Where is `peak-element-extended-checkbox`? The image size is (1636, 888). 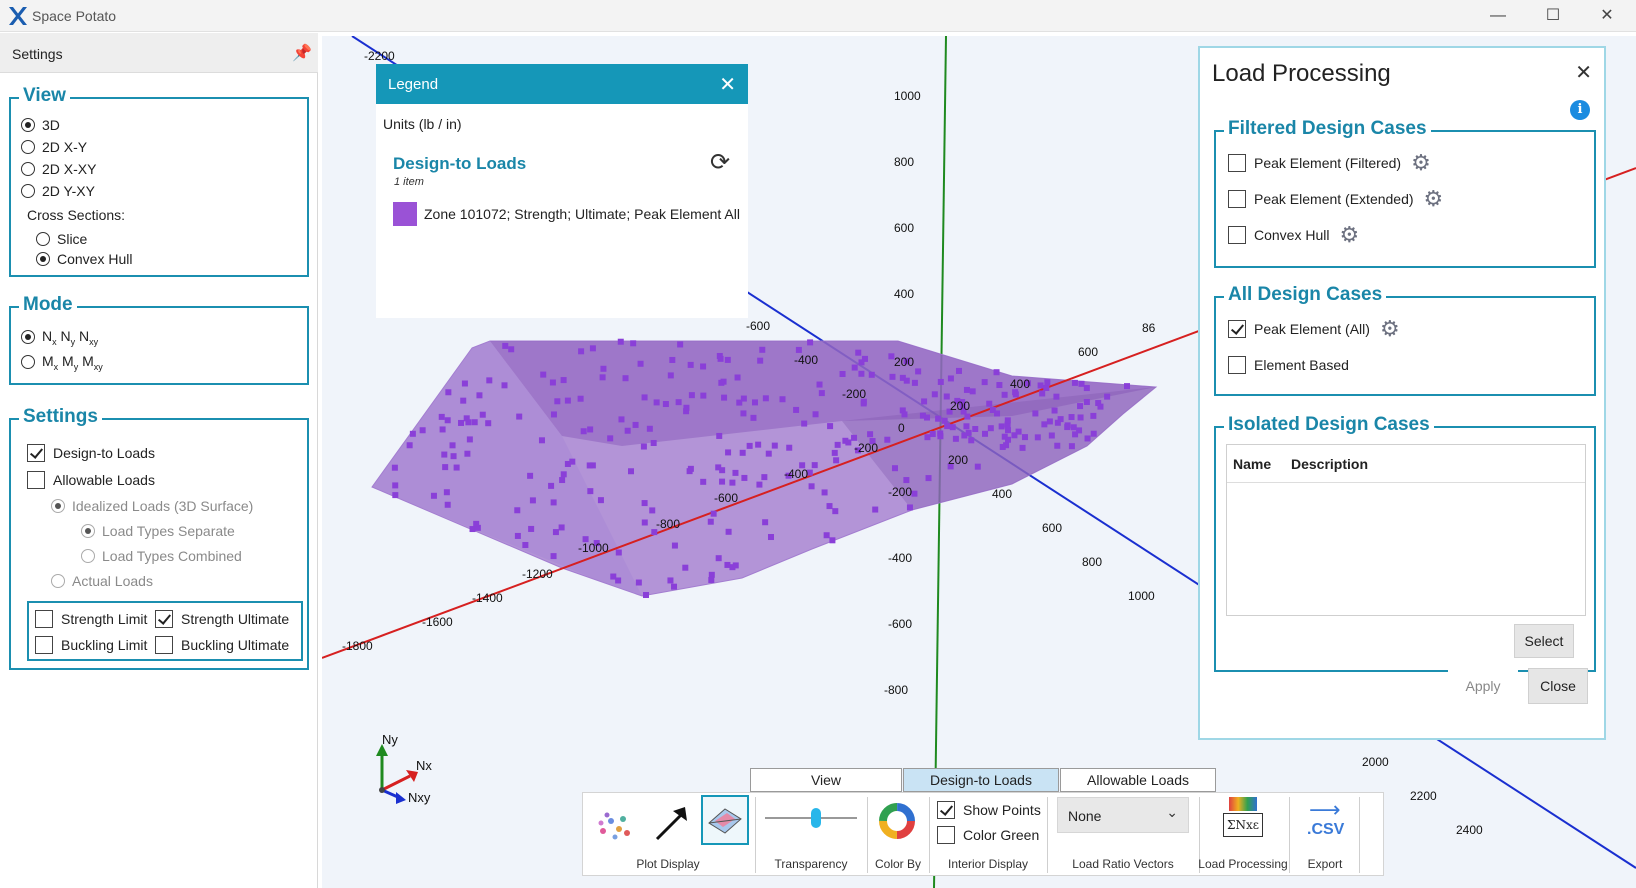 peak-element-extended-checkbox is located at coordinates (1237, 199).